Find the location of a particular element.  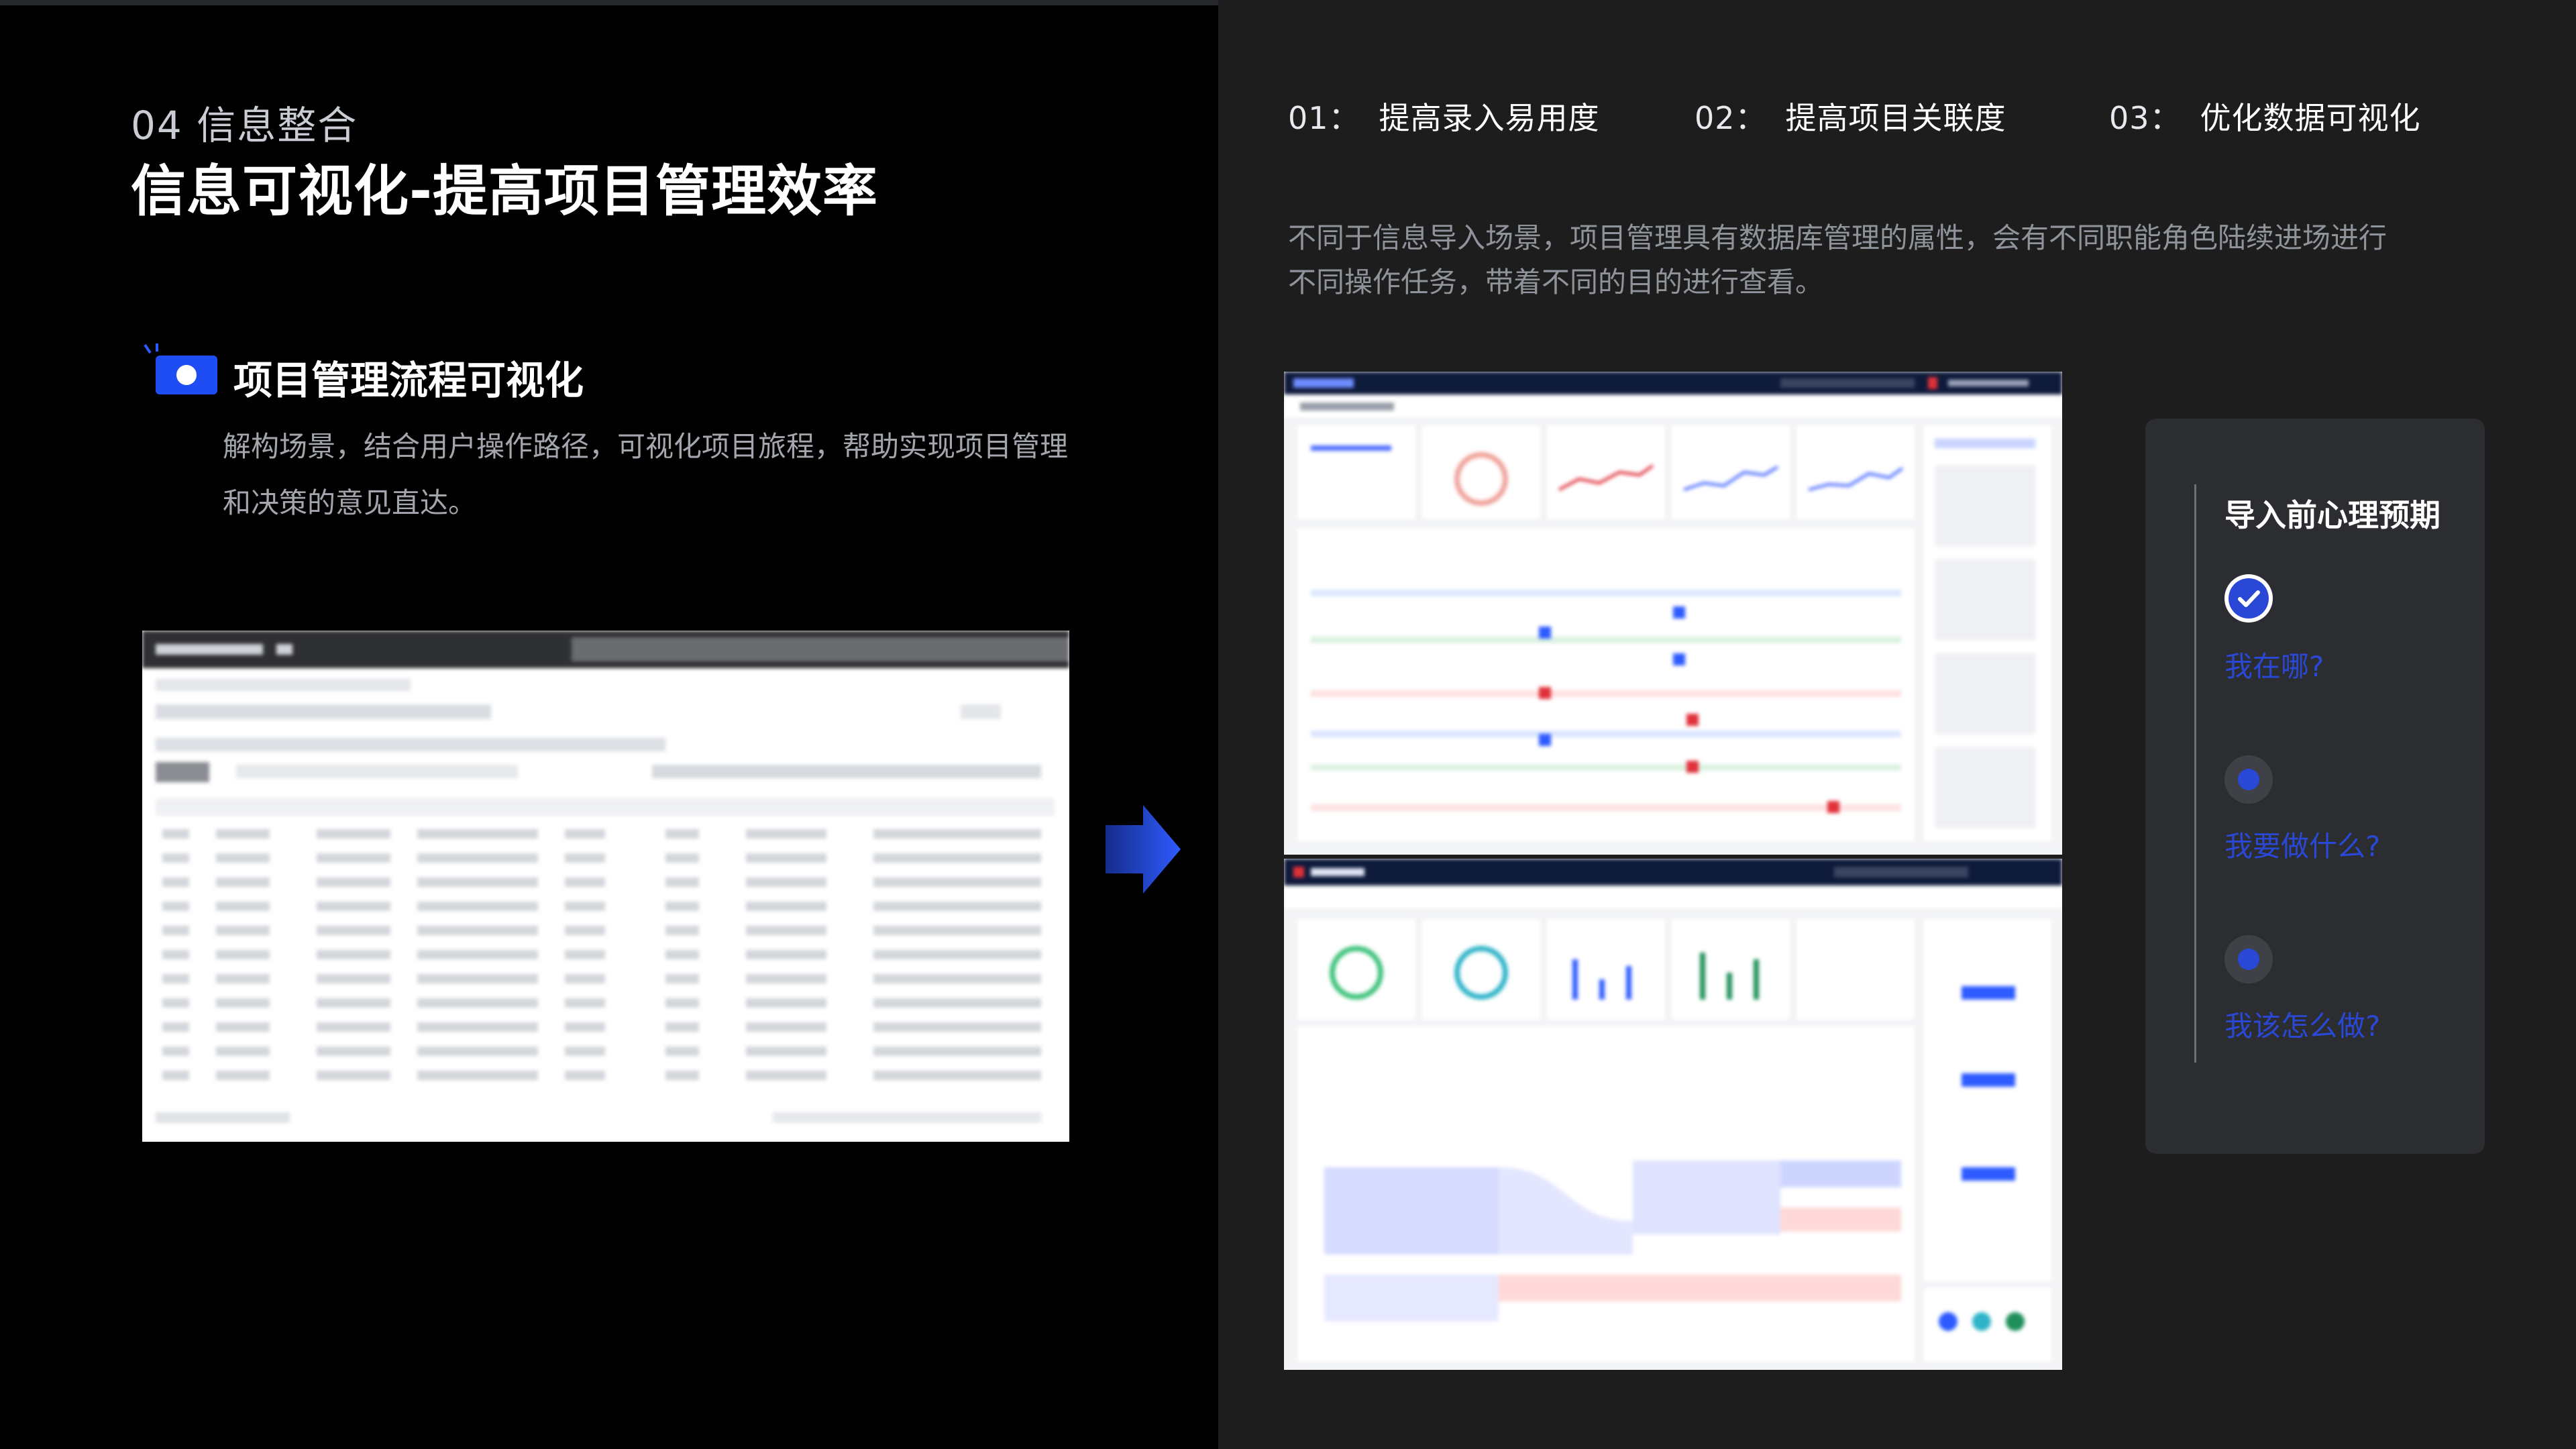

feature-title: 项目管理流程可视化 is located at coordinates (408, 380).